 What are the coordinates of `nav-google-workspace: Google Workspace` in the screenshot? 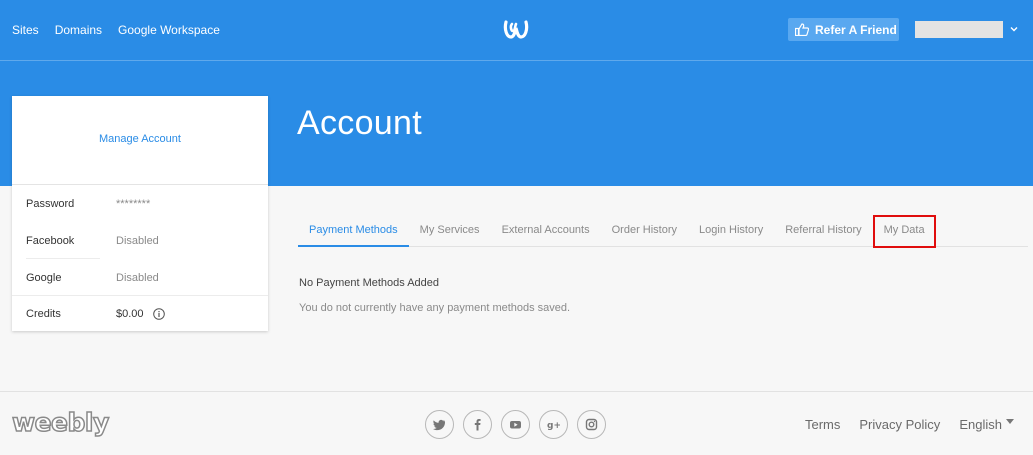 It's located at (169, 30).